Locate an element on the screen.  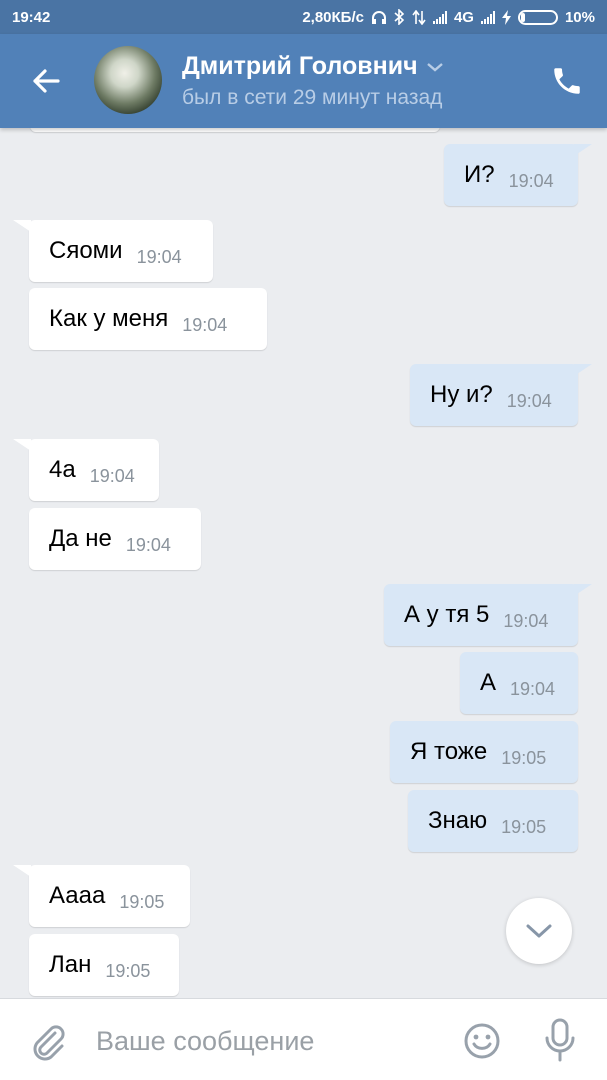
paperclip-icon is located at coordinates (48, 1041).